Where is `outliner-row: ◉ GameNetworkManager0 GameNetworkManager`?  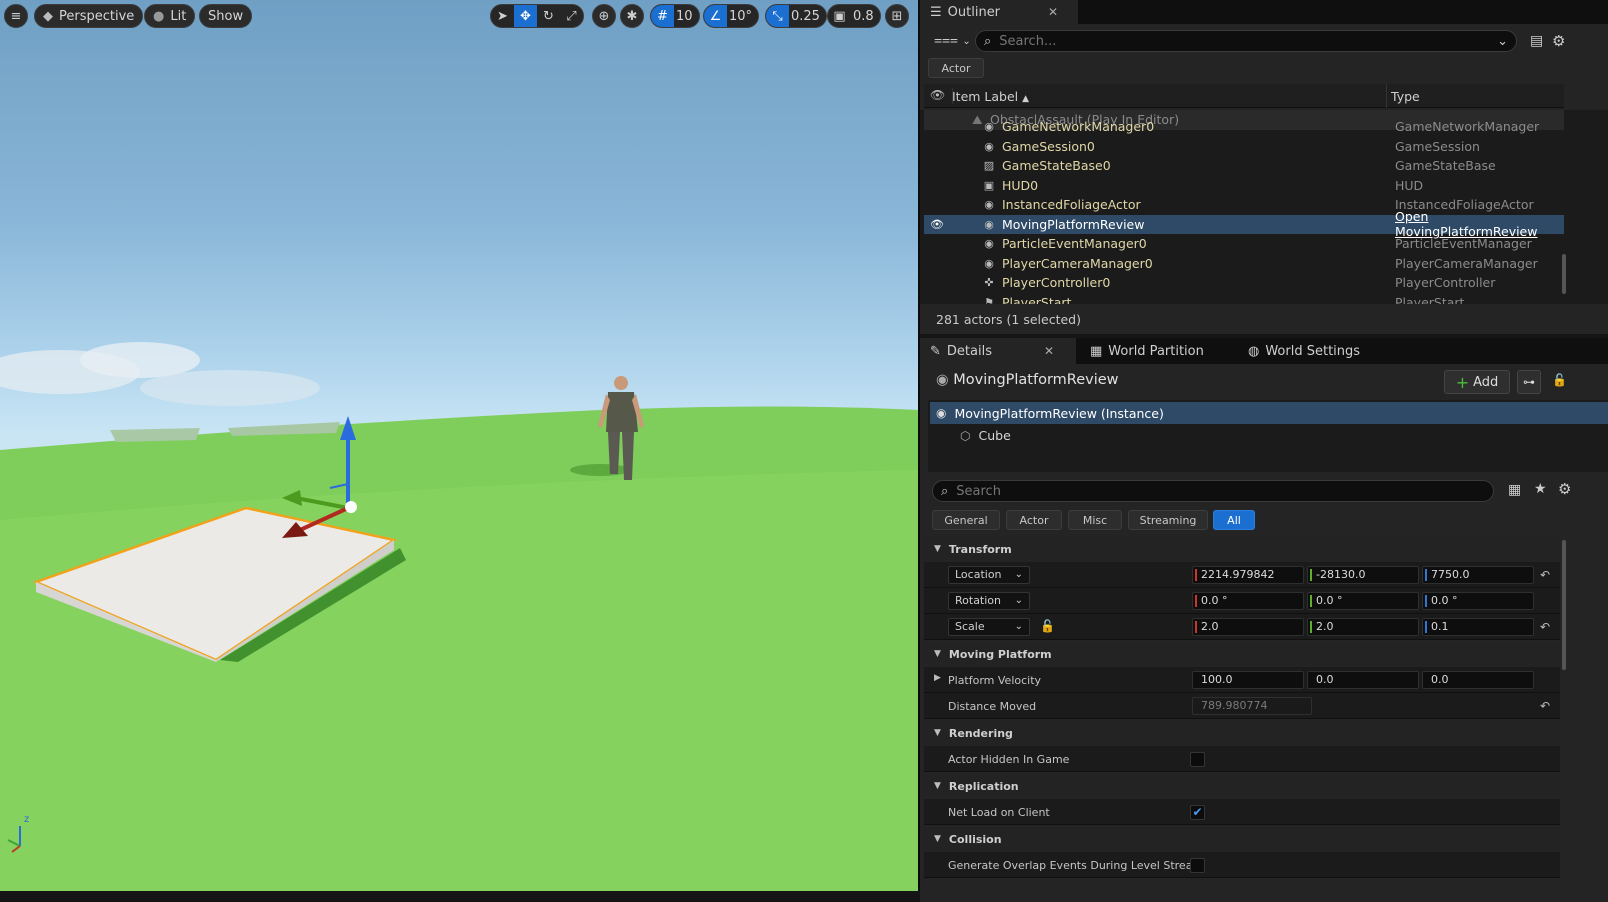 outliner-row: ◉ GameNetworkManager0 GameNetworkManager is located at coordinates (1244, 127).